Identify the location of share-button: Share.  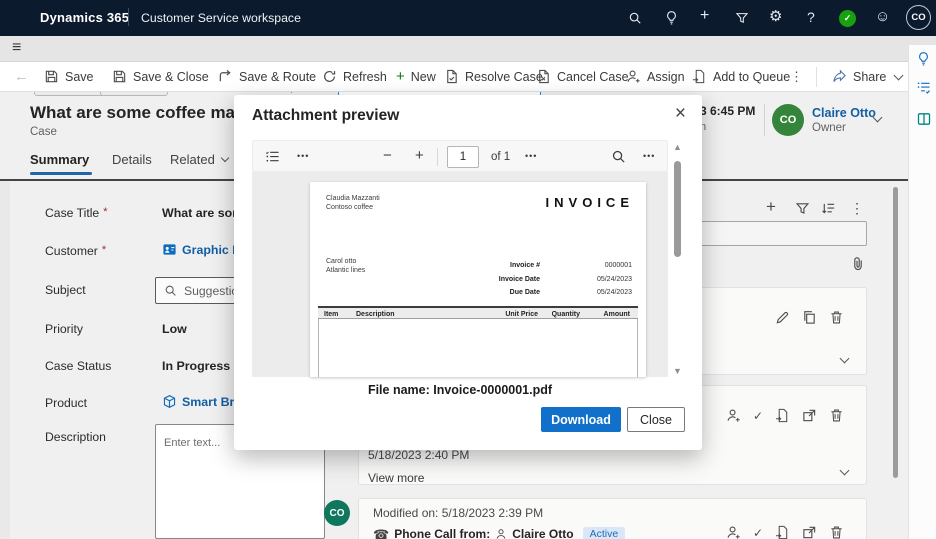
(868, 76).